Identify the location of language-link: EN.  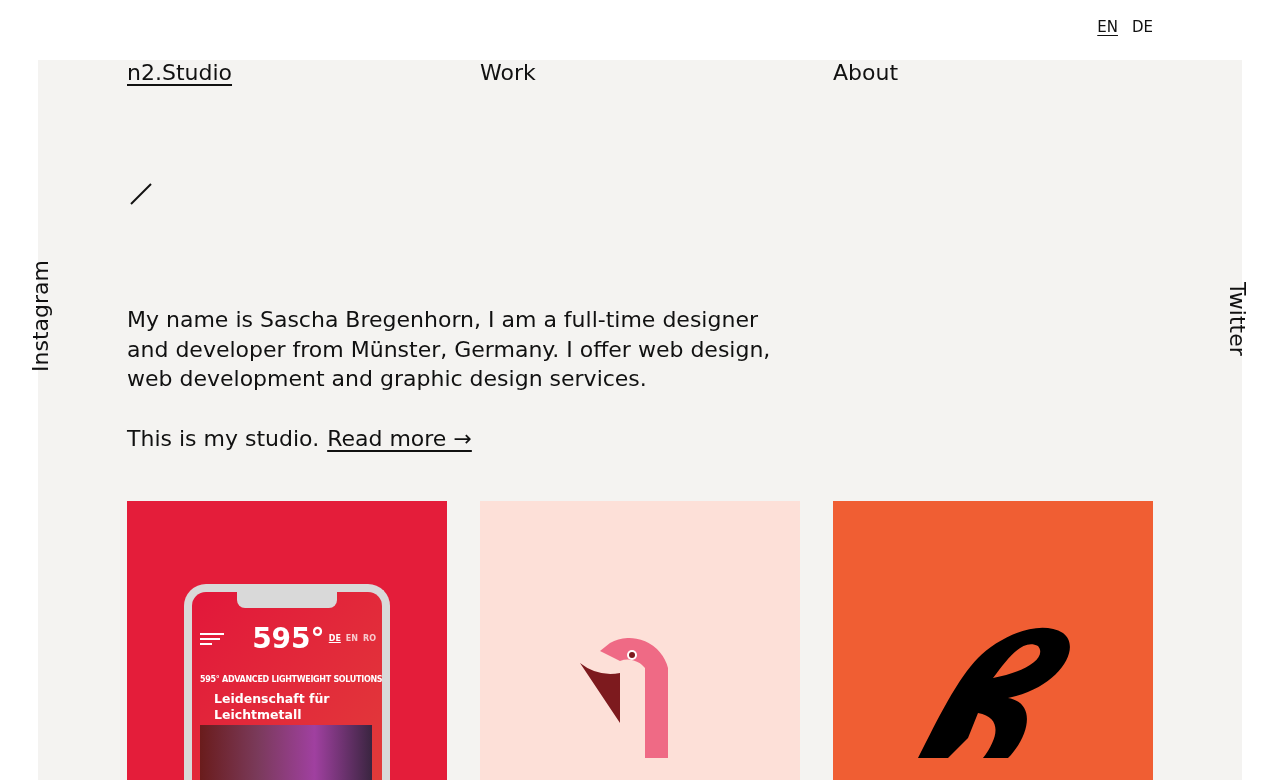
(1107, 27).